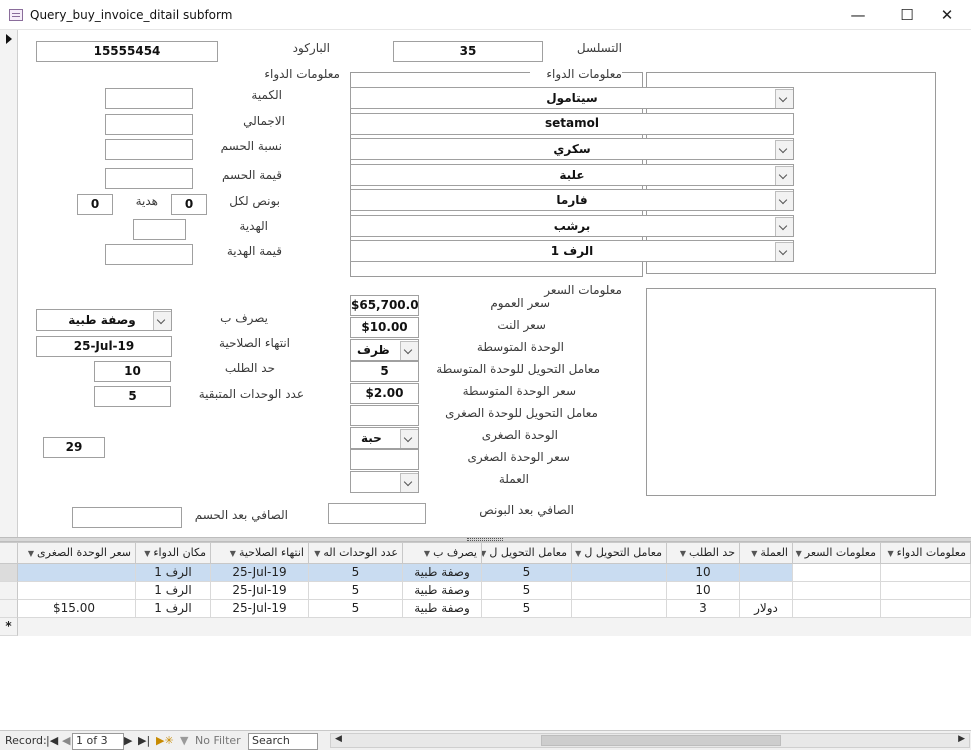 The height and width of the screenshot is (750, 971). Describe the element at coordinates (104, 346) in the screenshot. I see `expiry-field: 25-Jul-19` at that location.